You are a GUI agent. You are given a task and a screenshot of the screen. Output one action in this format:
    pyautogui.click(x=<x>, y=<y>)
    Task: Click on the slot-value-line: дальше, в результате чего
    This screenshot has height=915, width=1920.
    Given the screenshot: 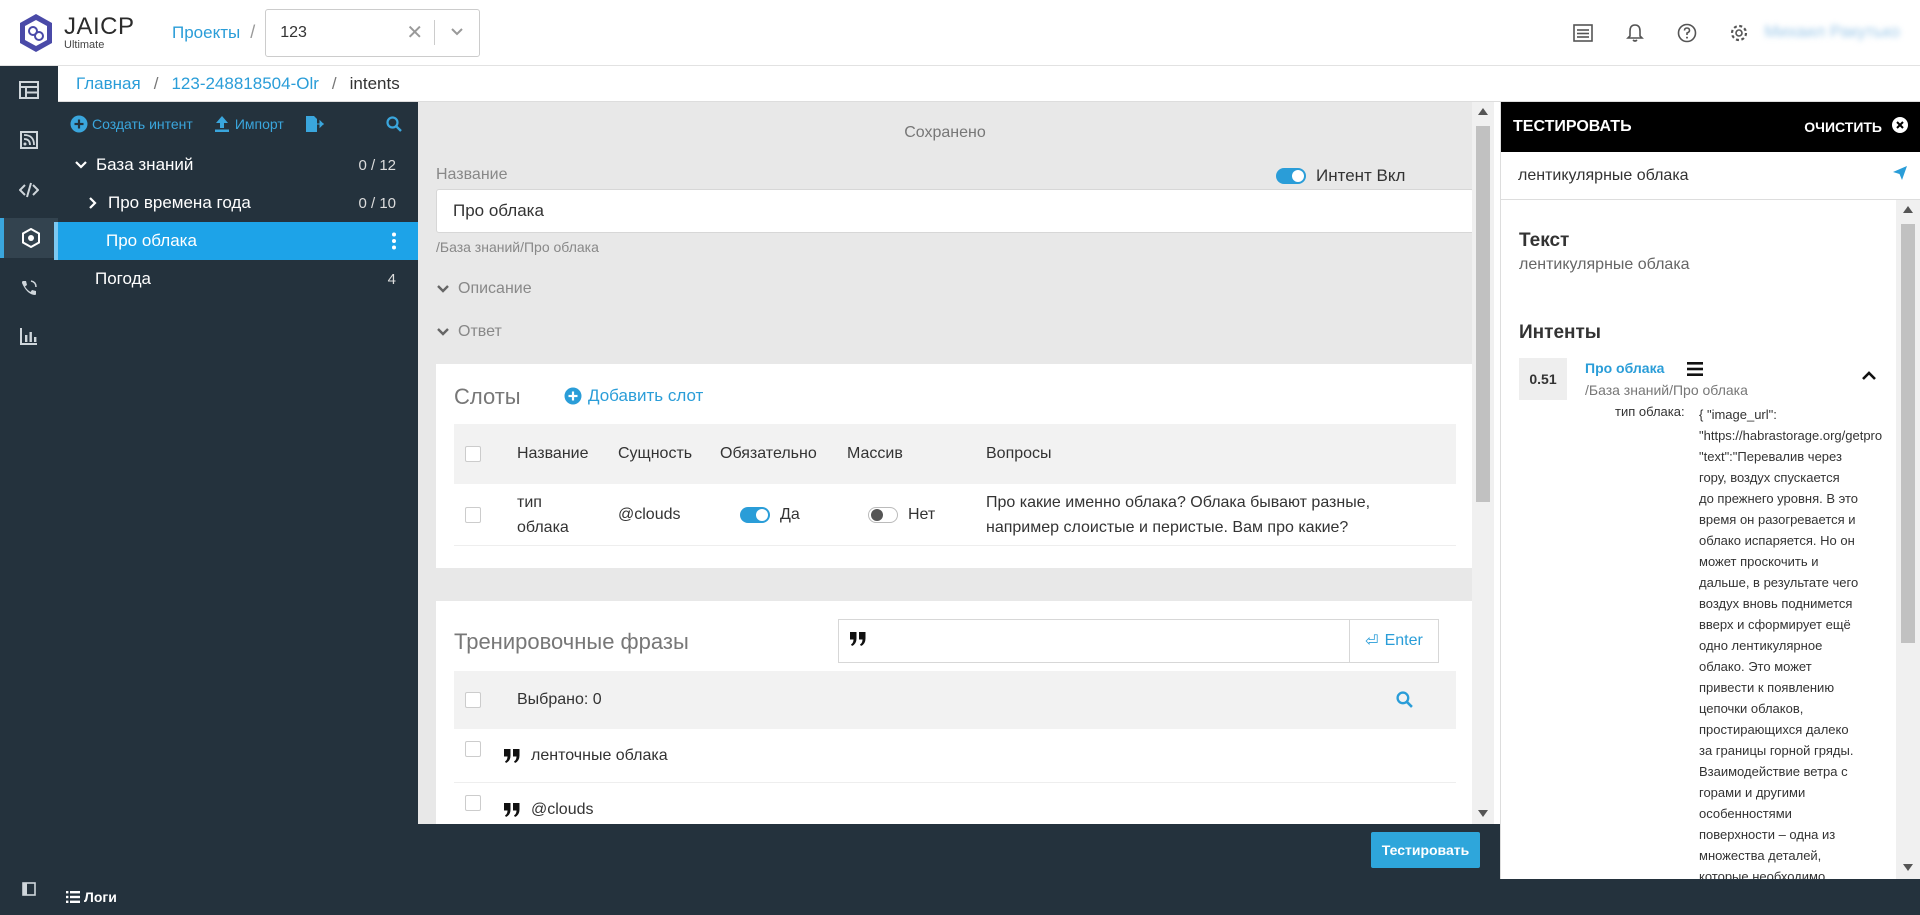 What is the action you would take?
    pyautogui.click(x=1779, y=582)
    